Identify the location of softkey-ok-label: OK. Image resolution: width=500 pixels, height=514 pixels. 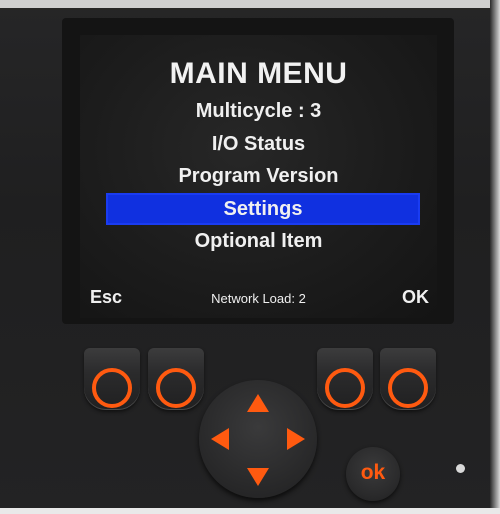
(415, 297).